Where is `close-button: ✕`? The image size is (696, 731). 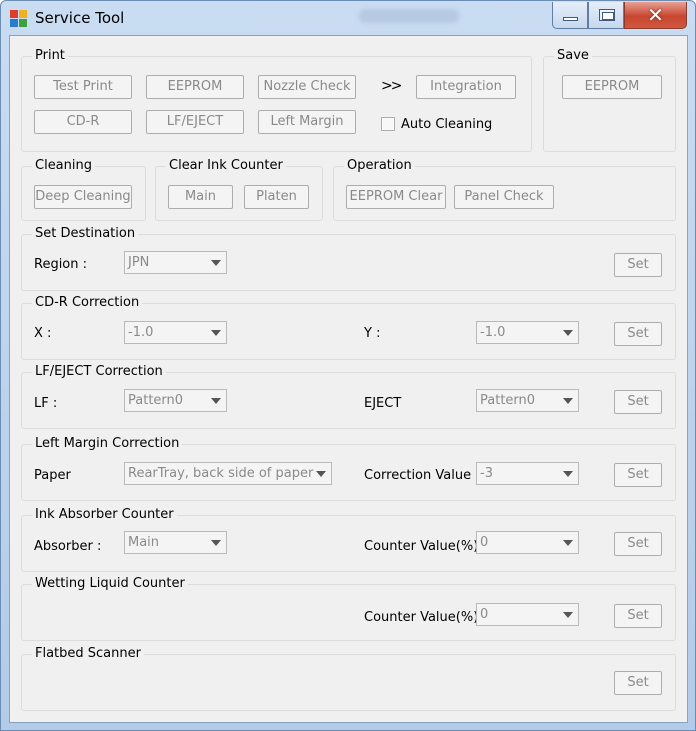 close-button: ✕ is located at coordinates (655, 15).